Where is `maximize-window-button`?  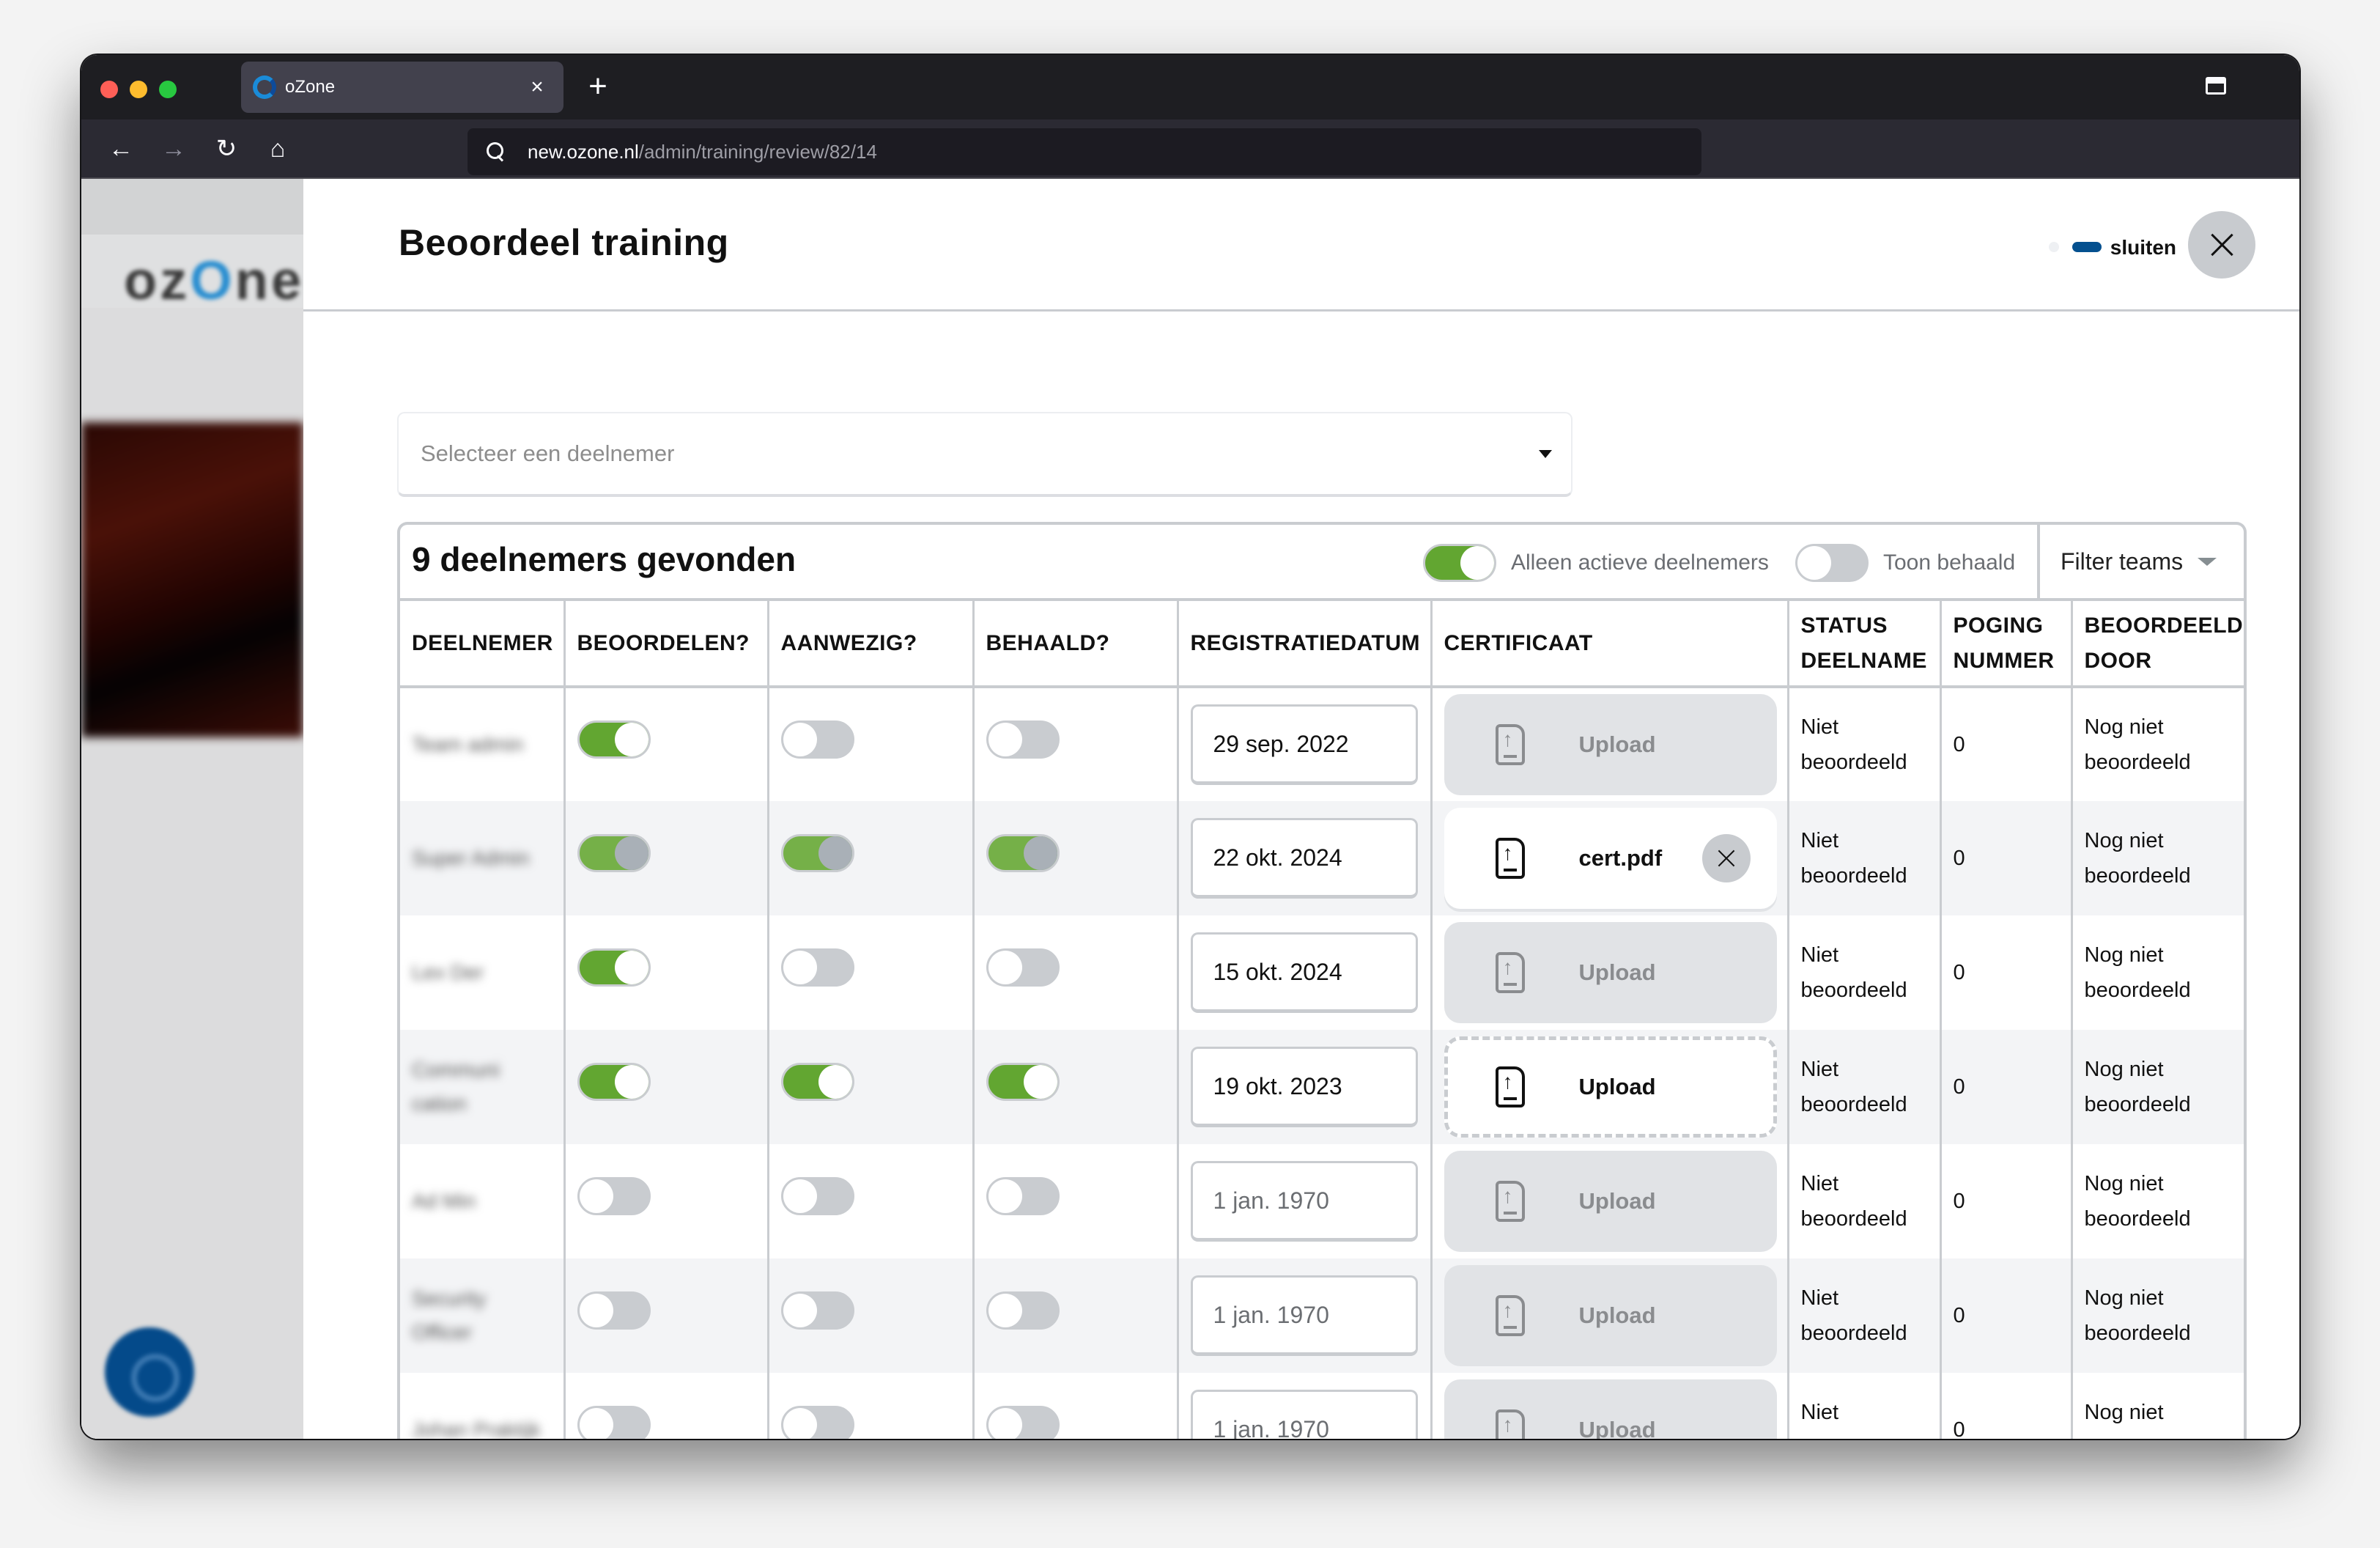
maximize-window-button is located at coordinates (168, 89).